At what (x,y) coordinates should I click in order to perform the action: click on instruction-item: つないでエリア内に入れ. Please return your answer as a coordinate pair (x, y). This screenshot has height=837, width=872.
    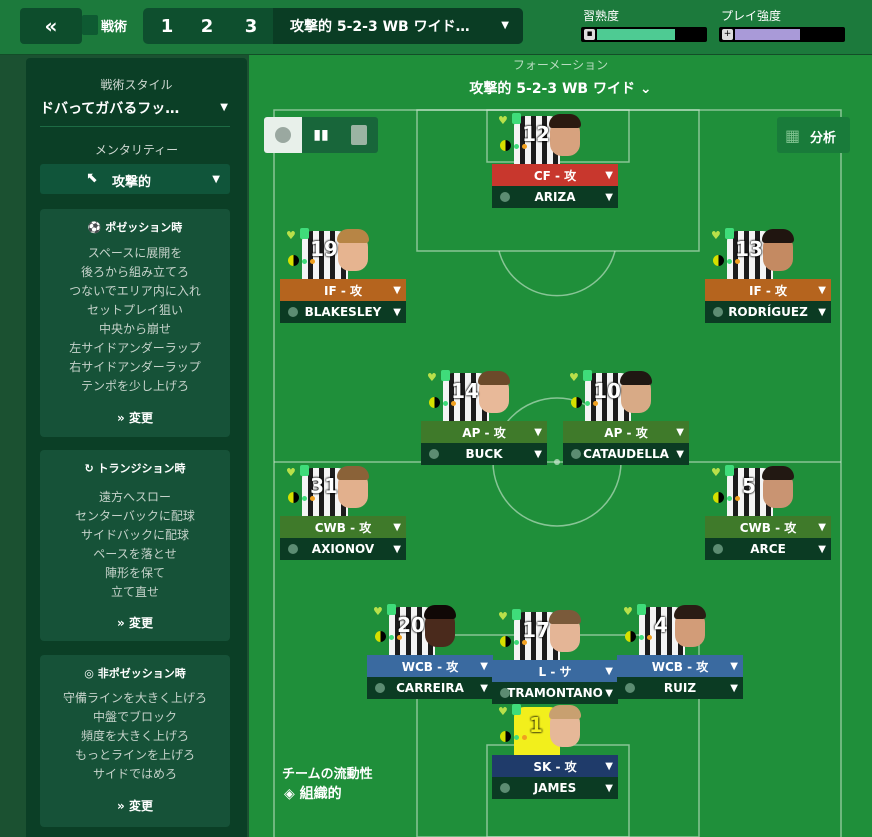
    Looking at the image, I should click on (135, 291).